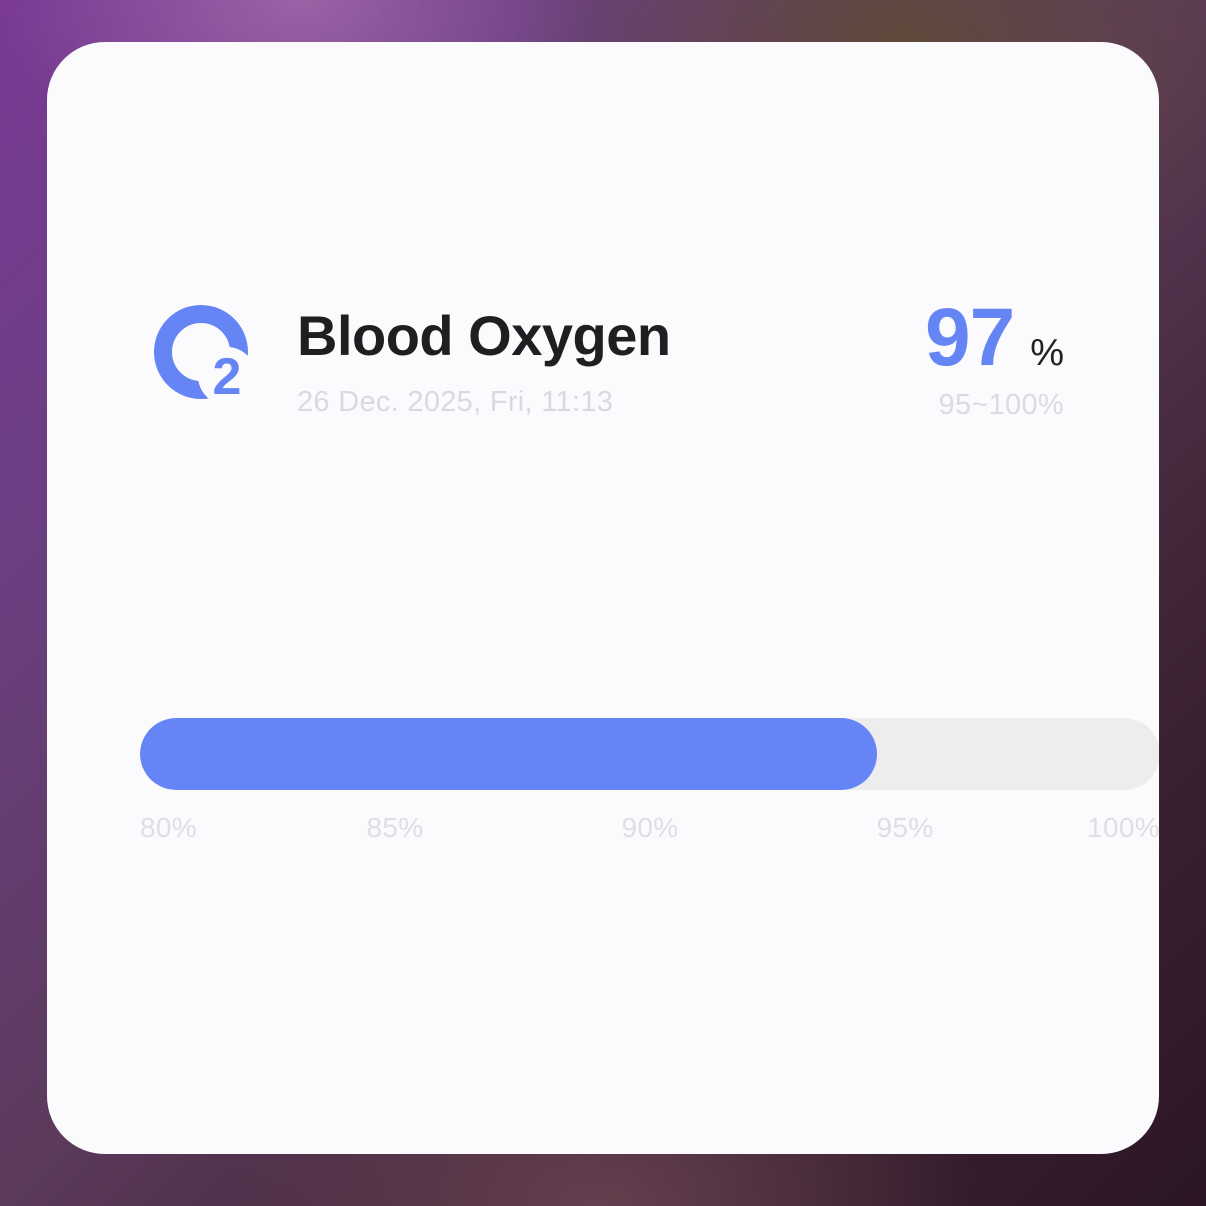  I want to click on gauge-tick-label: 80%, so click(168, 827).